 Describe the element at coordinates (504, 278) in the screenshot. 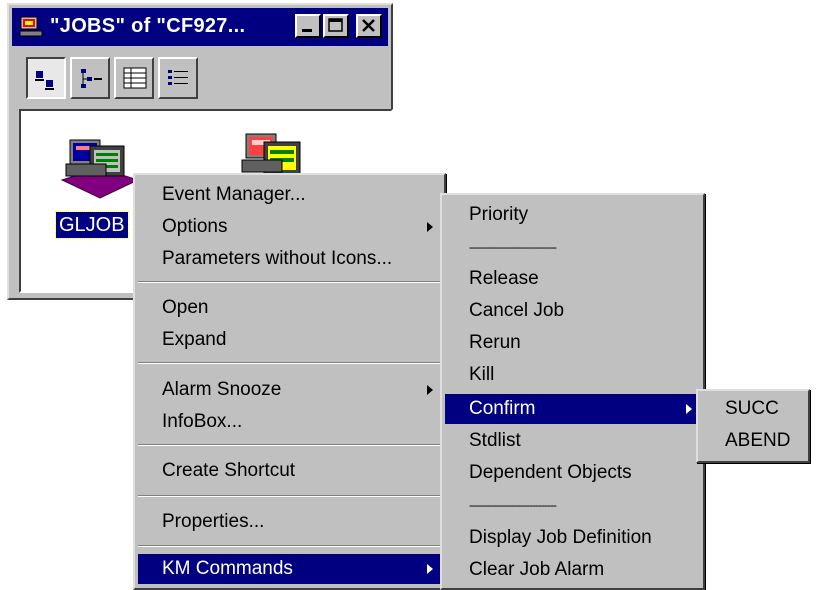

I see `menu-item-label: Release` at that location.